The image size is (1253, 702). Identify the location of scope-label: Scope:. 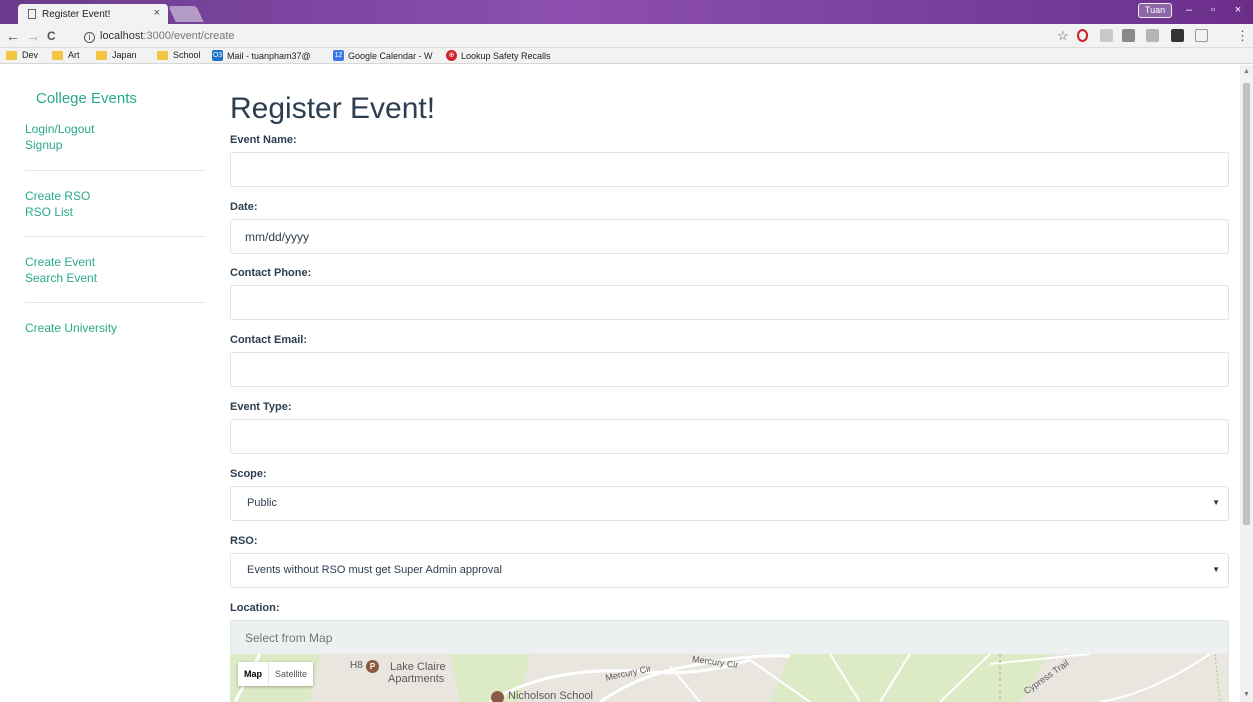
(248, 474).